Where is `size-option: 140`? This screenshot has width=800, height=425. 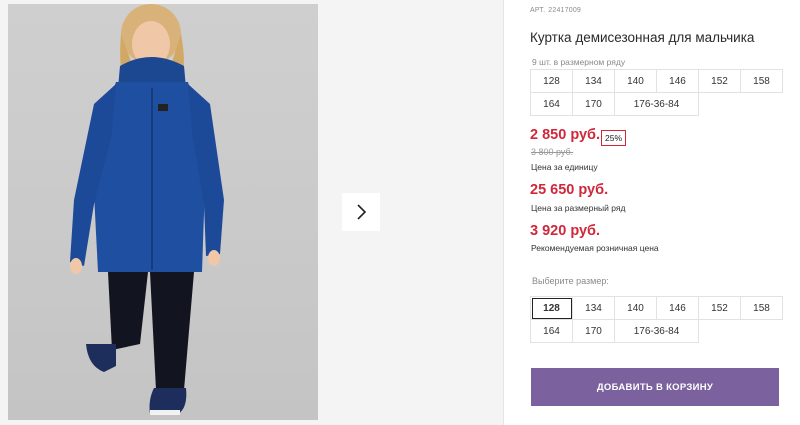 size-option: 140 is located at coordinates (636, 308).